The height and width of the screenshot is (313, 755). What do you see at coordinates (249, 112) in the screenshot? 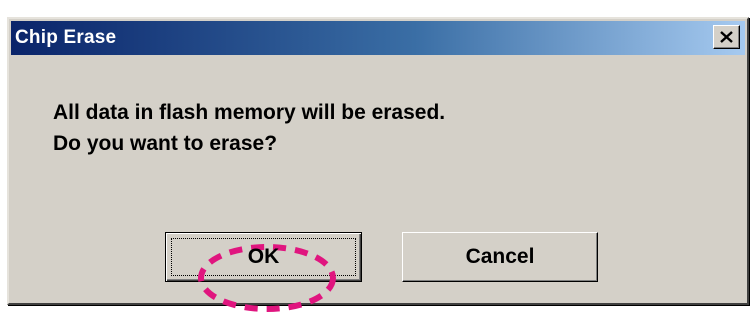
I see `message-line-1: All data in flash memory will be erased.` at bounding box center [249, 112].